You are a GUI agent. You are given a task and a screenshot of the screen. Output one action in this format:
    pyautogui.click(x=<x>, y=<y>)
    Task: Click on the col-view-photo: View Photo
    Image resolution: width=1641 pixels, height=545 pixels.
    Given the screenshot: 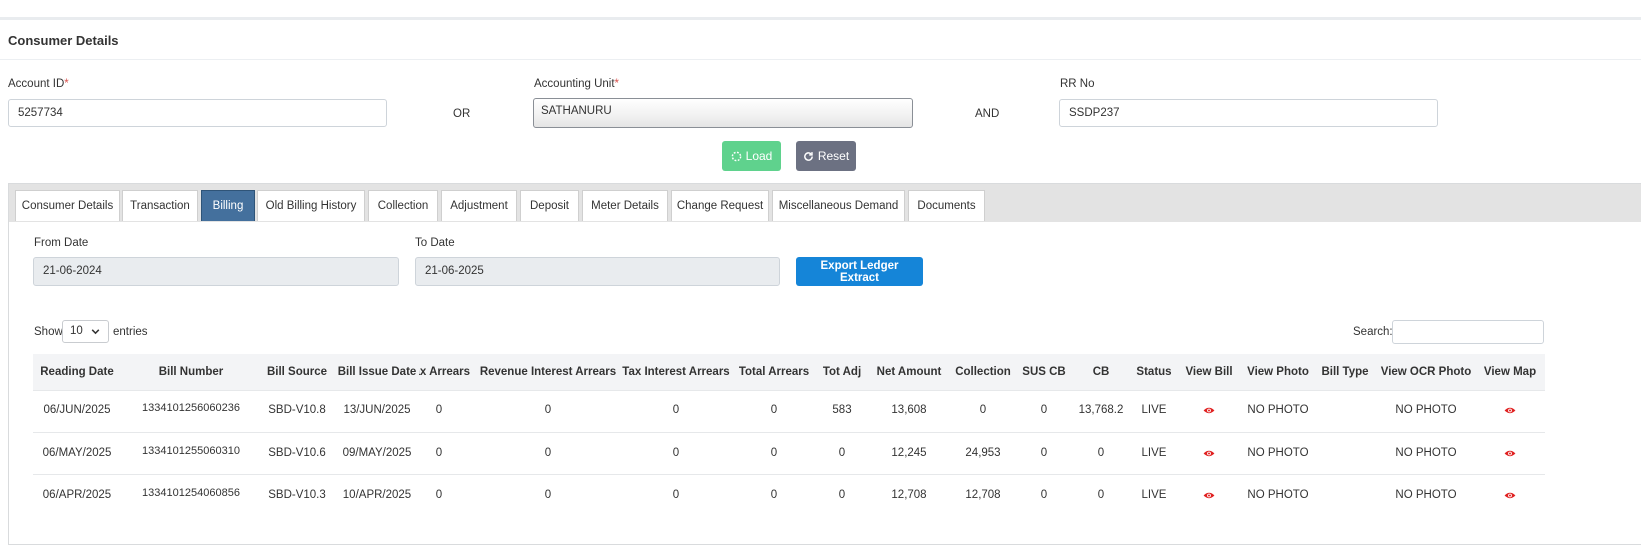 What is the action you would take?
    pyautogui.click(x=1278, y=372)
    